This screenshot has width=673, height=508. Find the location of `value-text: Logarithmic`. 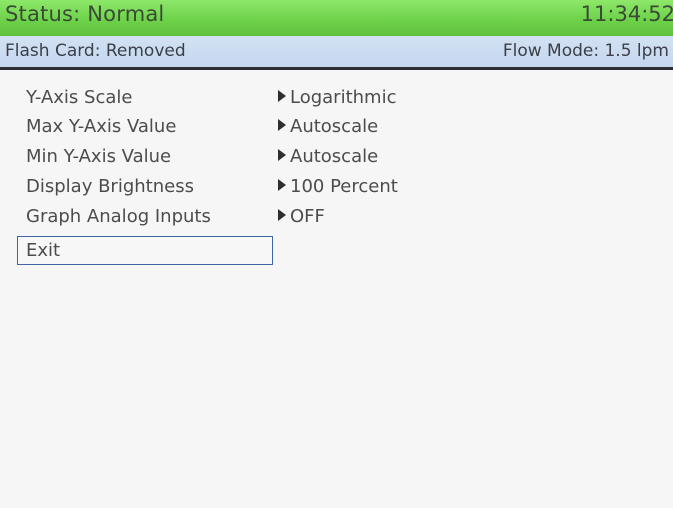

value-text: Logarithmic is located at coordinates (343, 97).